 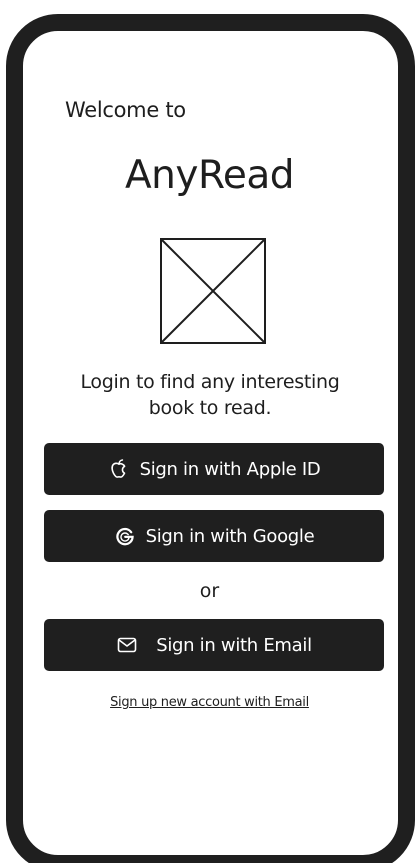 I want to click on sign-in-email-button: Sign in with Email, so click(x=214, y=645).